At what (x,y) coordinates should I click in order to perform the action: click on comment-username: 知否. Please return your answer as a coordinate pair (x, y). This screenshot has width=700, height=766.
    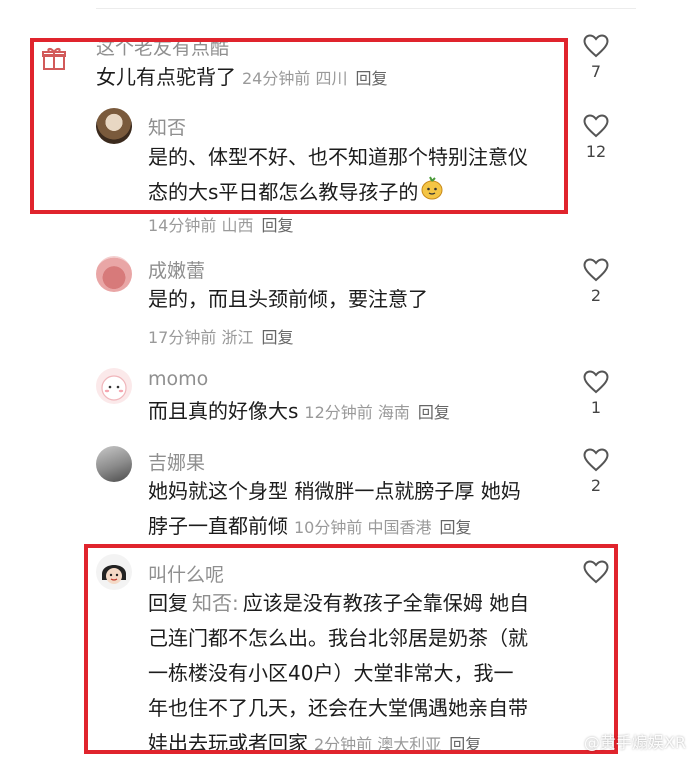
    Looking at the image, I should click on (167, 126).